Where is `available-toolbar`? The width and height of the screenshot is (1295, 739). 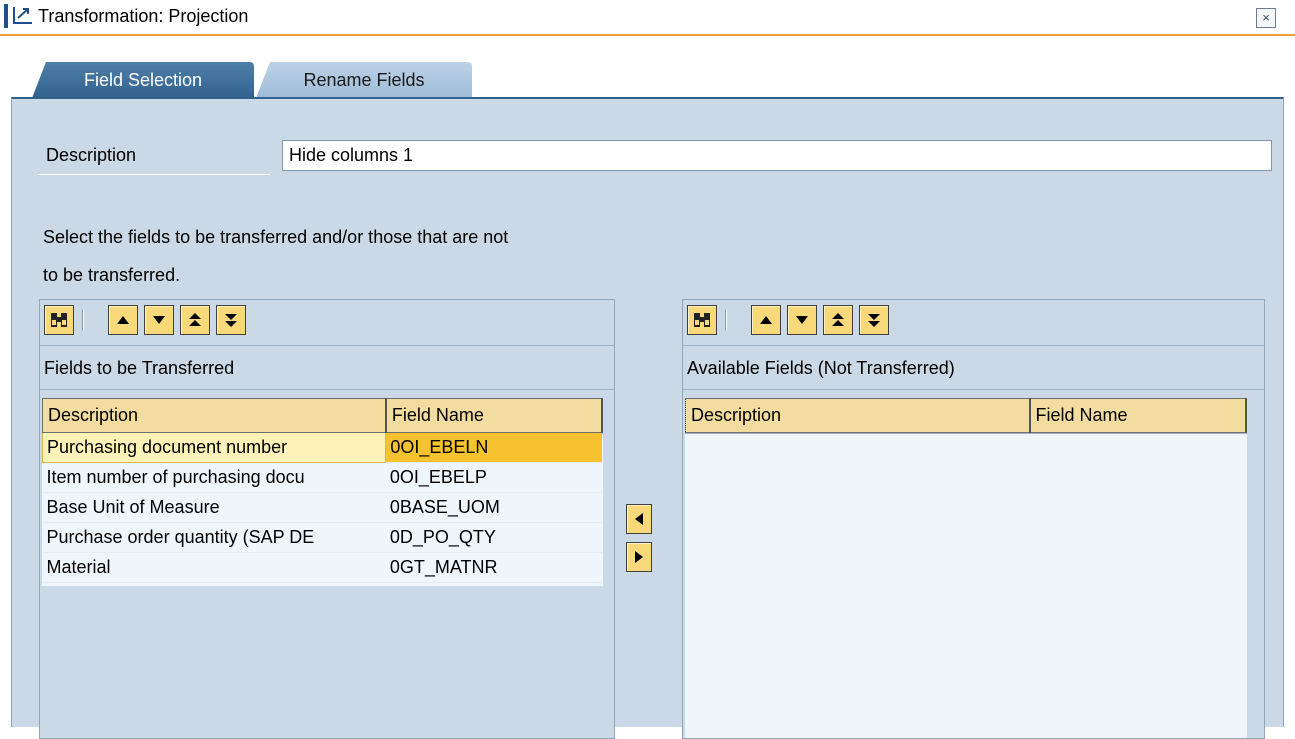
available-toolbar is located at coordinates (973, 323).